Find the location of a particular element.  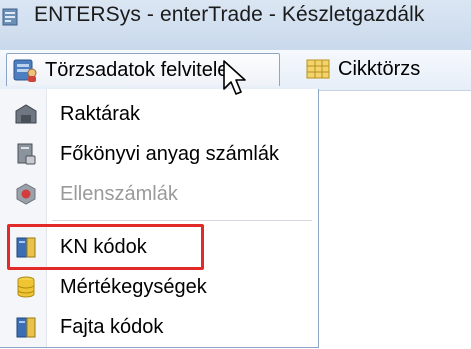

menu-item-raktarak: Raktárak is located at coordinates (159, 114).